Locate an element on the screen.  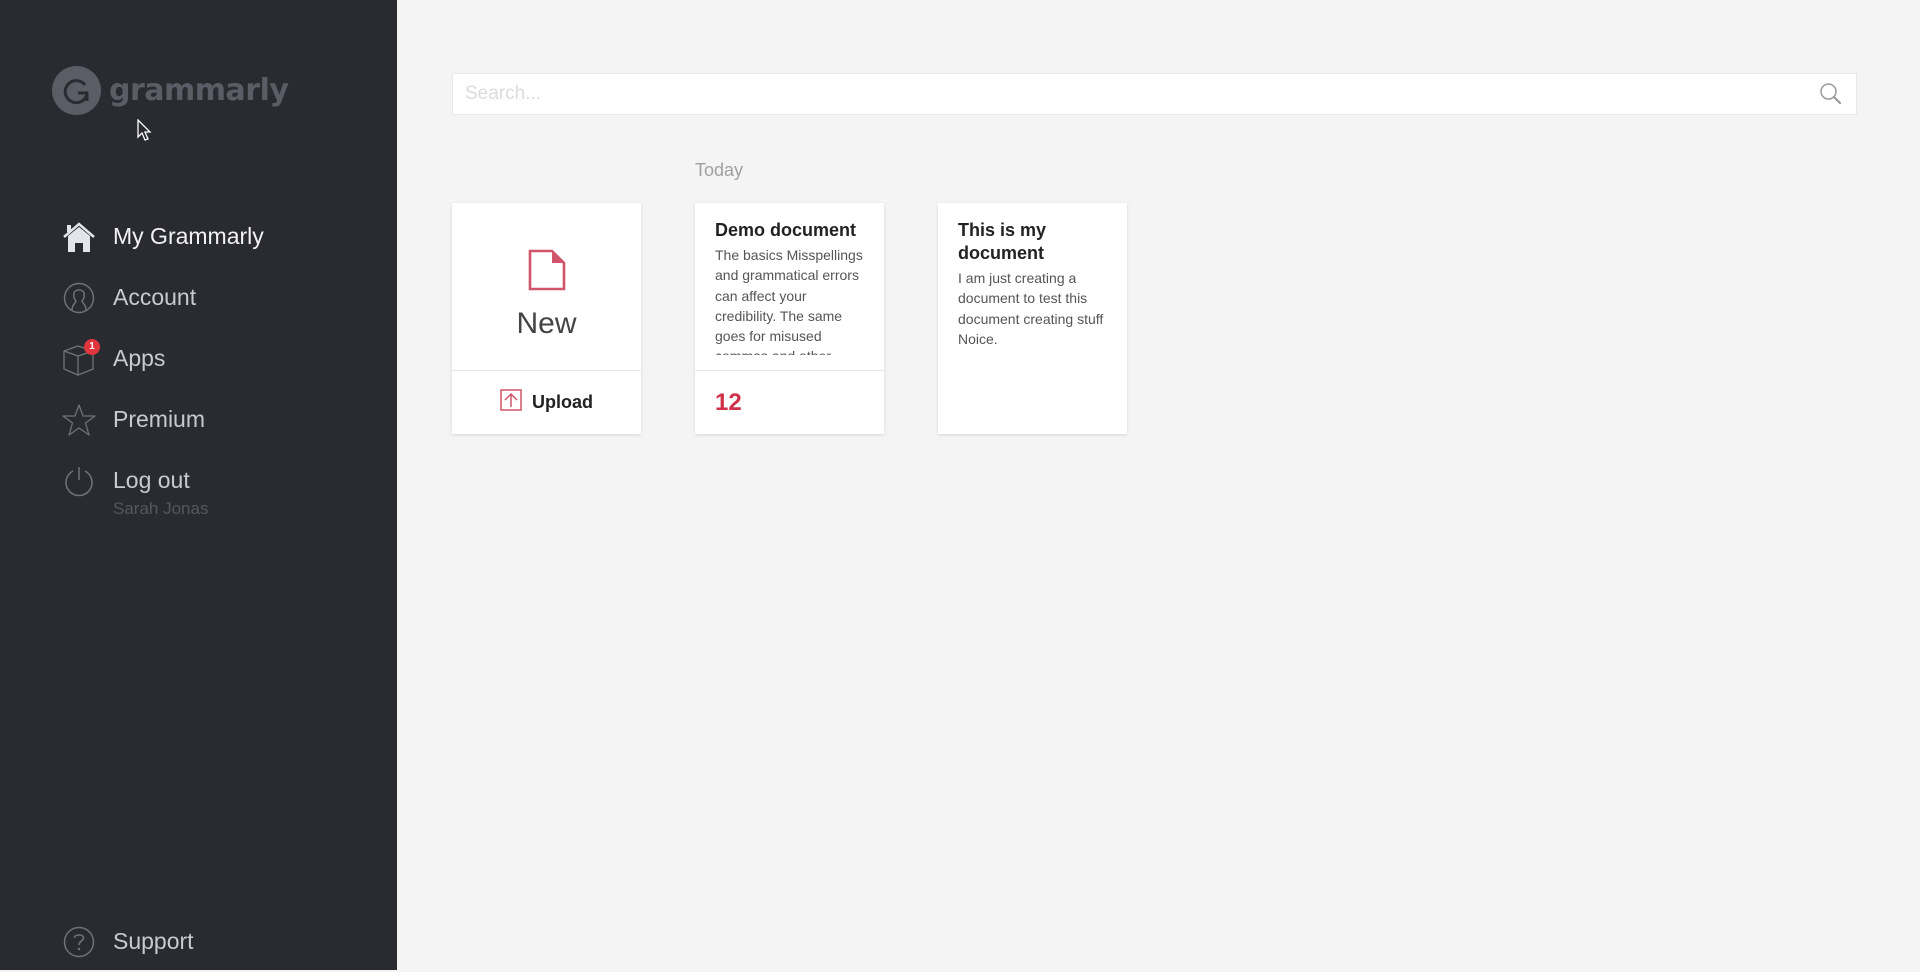
sidebar-item-label: My Grammarly is located at coordinates (188, 236).